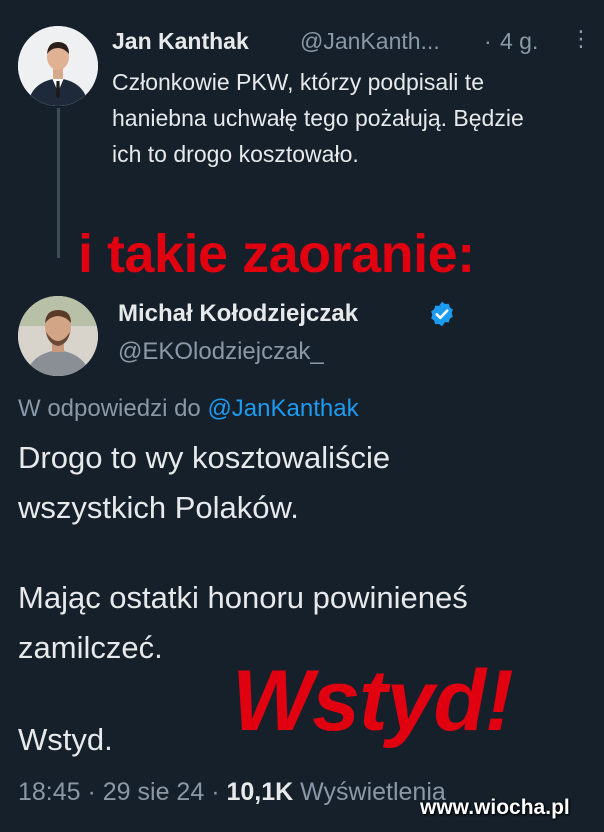 This screenshot has height=832, width=604. I want to click on tweet-meta: 18:45 · 29 sie 24 · 10,1K Wyświetlenia, so click(232, 792).